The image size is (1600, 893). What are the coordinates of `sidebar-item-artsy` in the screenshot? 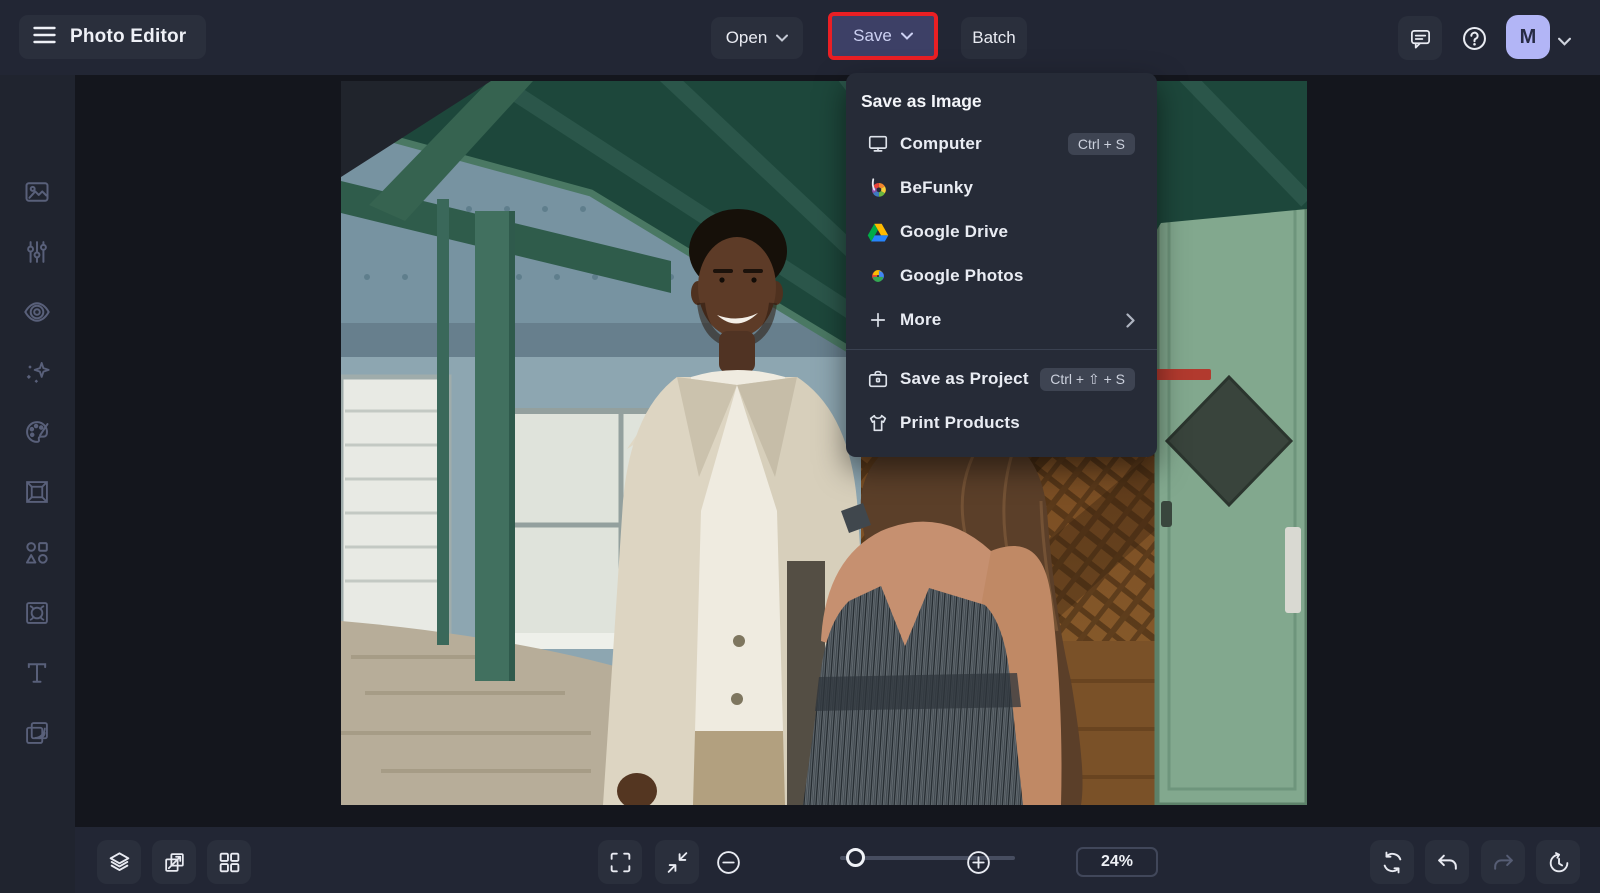 It's located at (37, 432).